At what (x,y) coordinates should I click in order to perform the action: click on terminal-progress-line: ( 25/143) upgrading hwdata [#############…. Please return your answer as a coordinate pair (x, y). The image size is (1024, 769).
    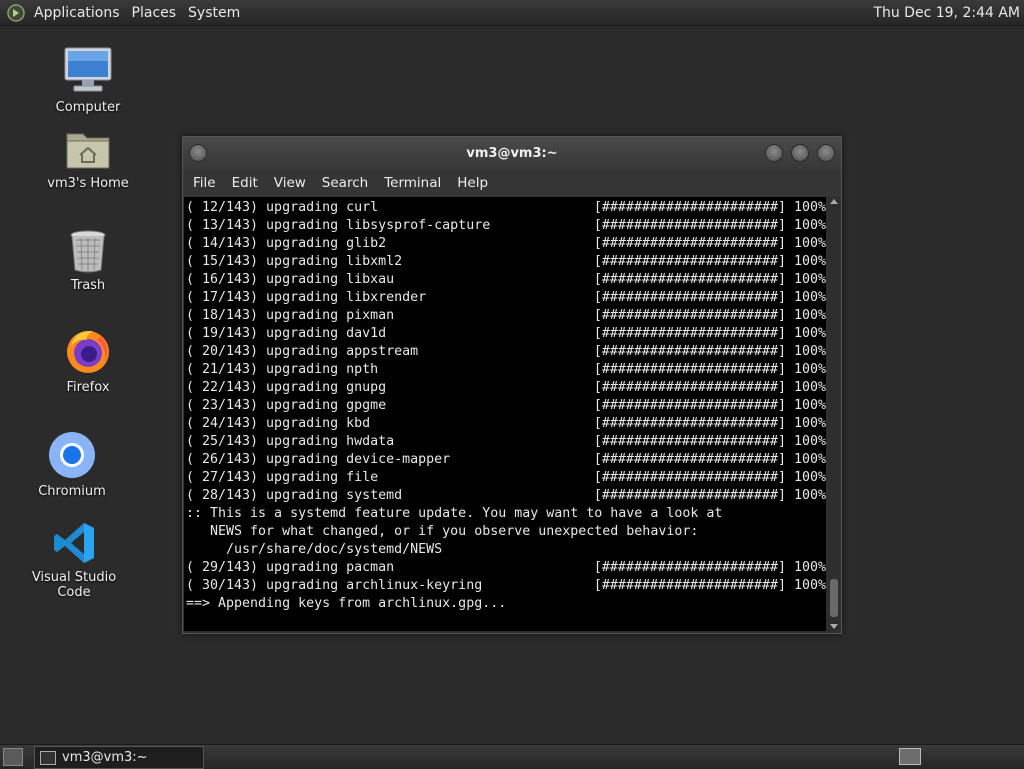
    Looking at the image, I should click on (506, 442).